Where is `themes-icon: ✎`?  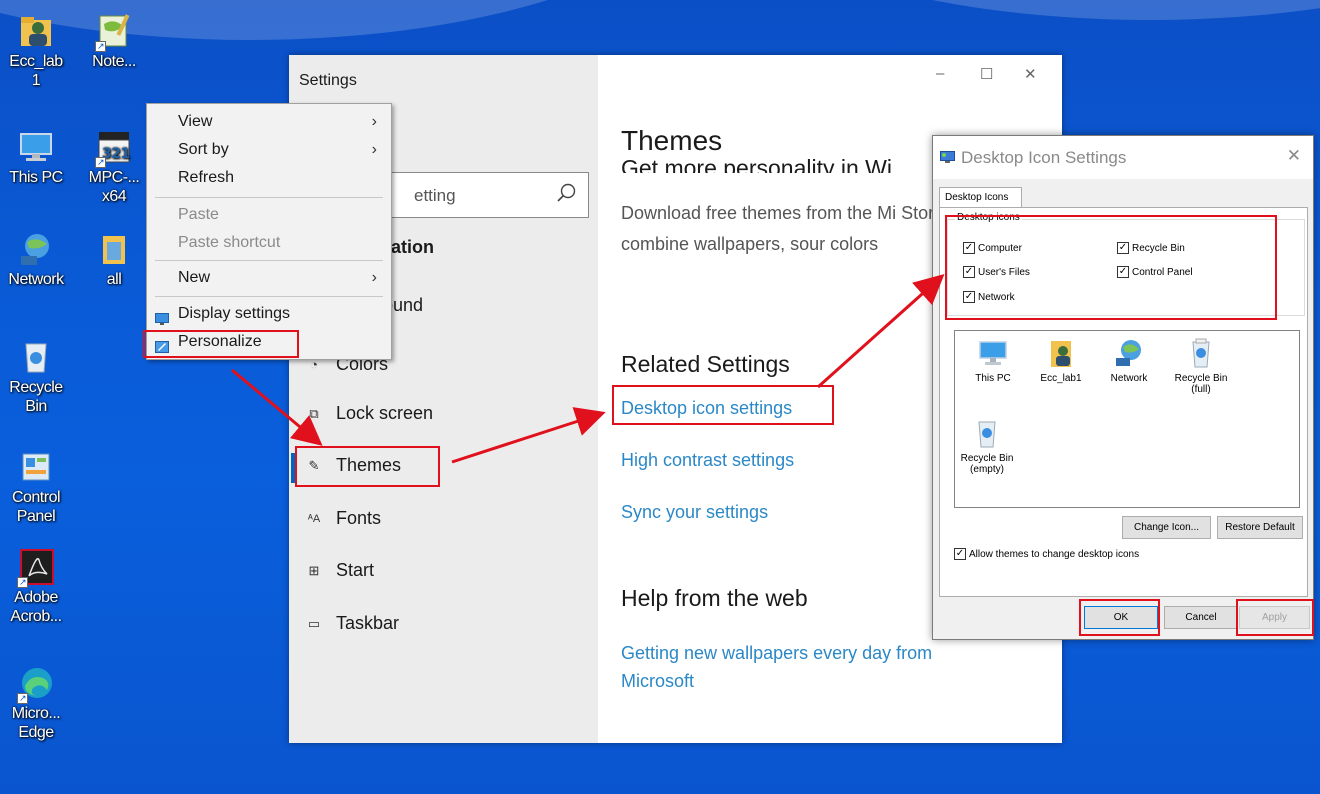 themes-icon: ✎ is located at coordinates (314, 465).